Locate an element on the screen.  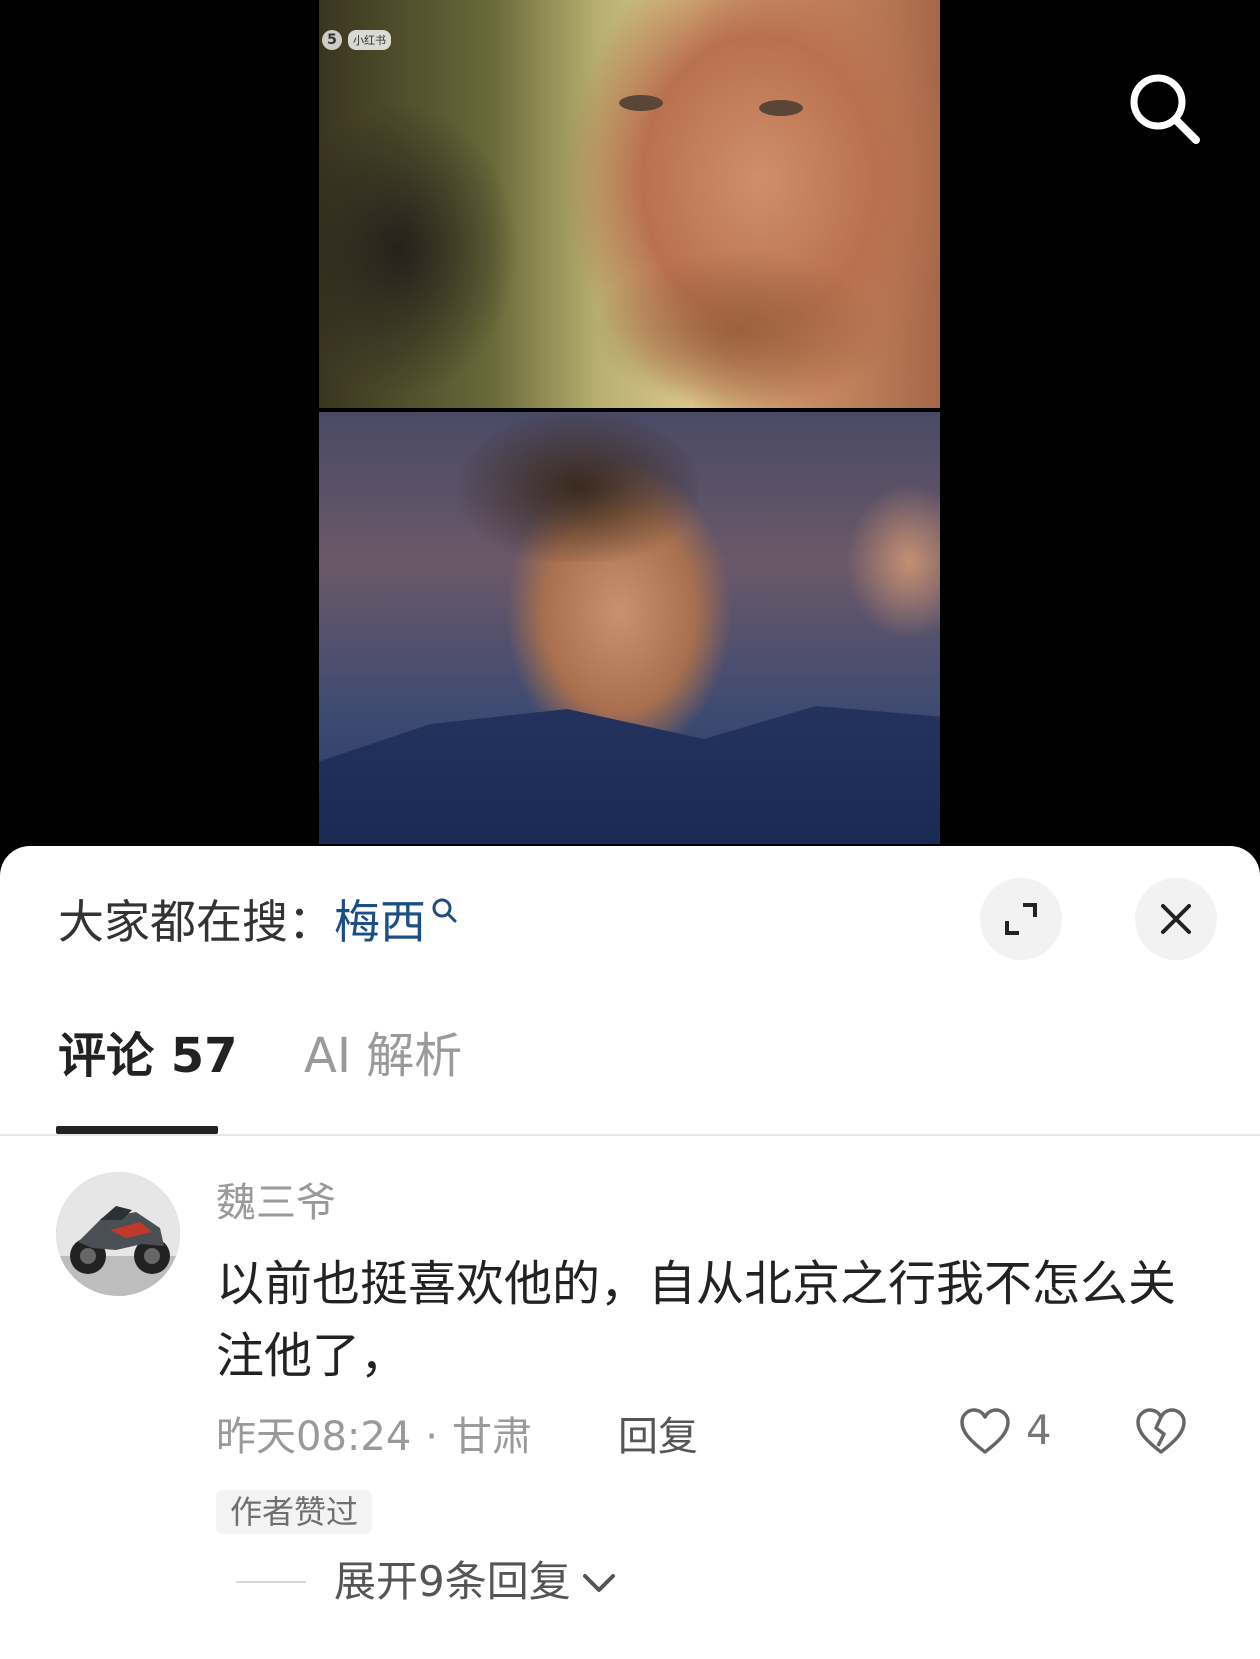
like-button: 4 is located at coordinates (1004, 1431).